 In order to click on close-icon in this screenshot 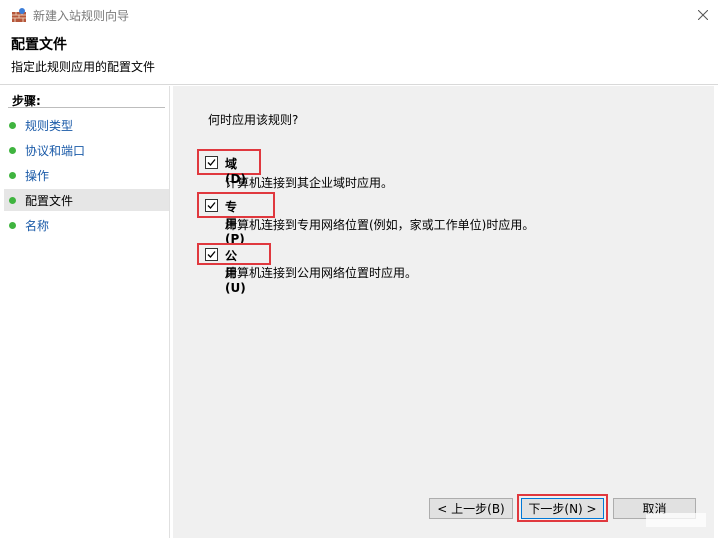, I will do `click(703, 15)`.